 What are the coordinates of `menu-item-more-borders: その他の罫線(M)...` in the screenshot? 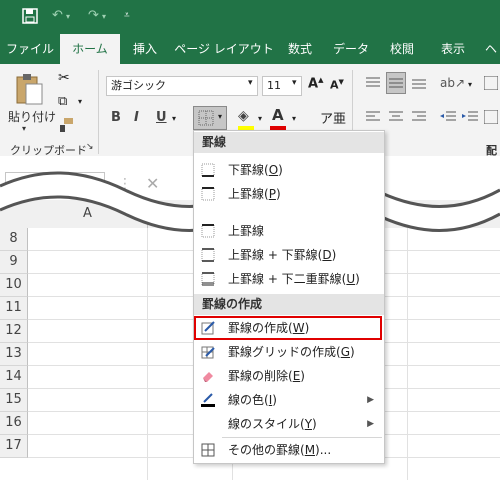 It's located at (289, 450).